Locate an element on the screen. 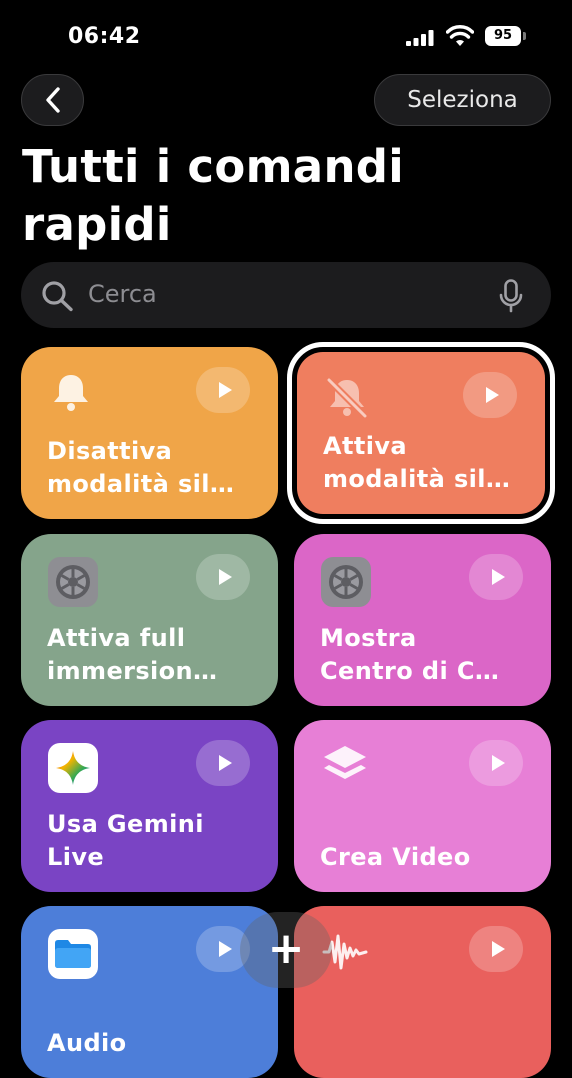 This screenshot has height=1078, width=572. wifi-icon is located at coordinates (460, 35).